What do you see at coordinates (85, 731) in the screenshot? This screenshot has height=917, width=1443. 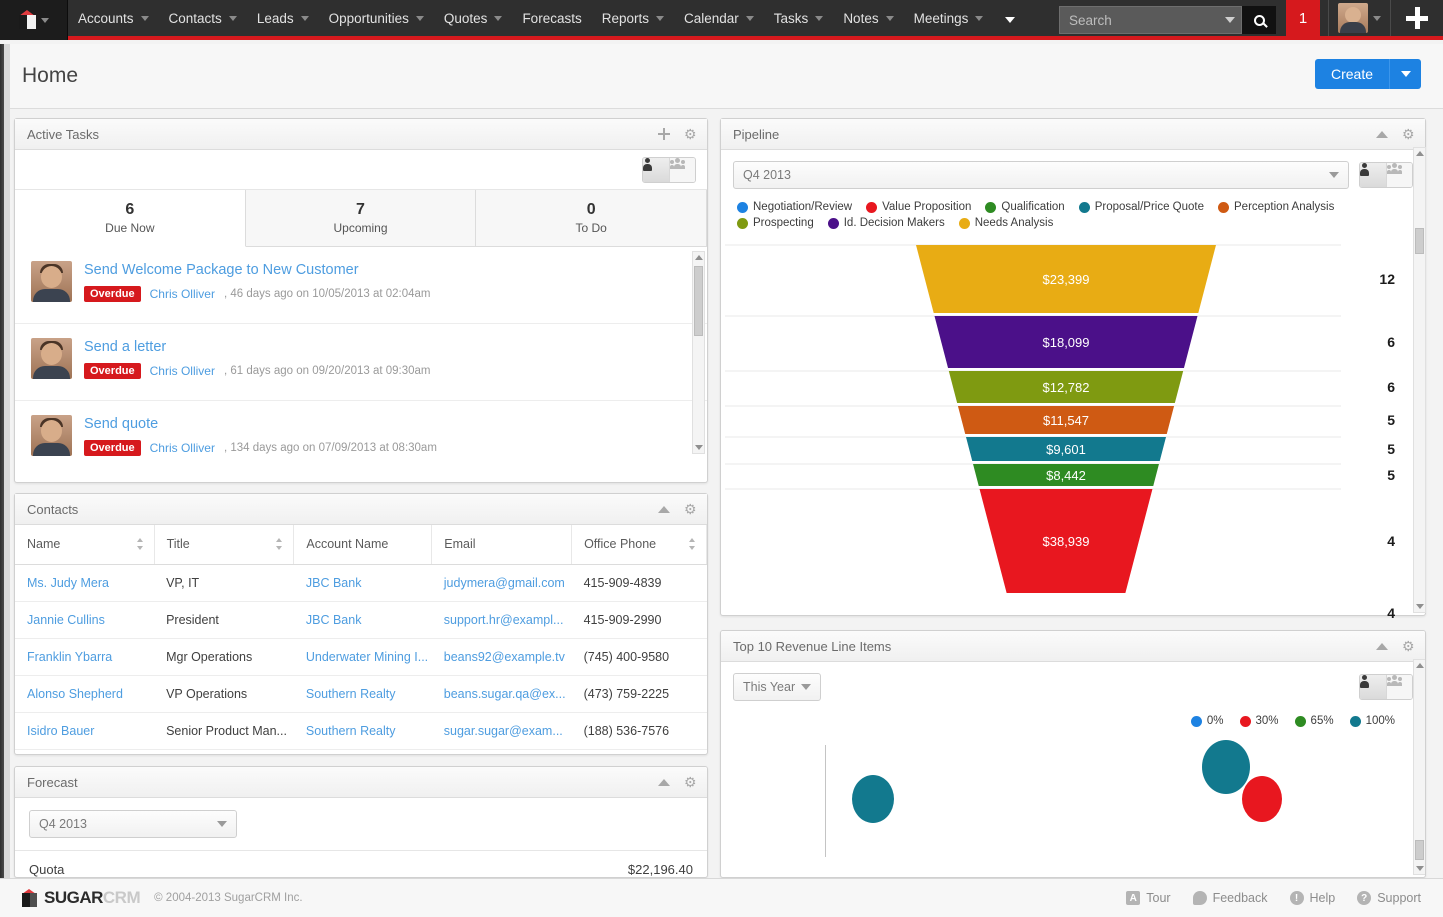 I see `contact-name-link: Isidro Bauer` at bounding box center [85, 731].